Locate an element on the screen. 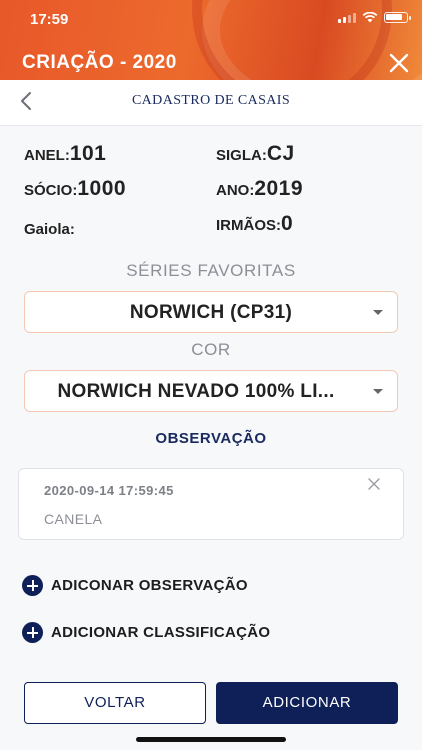 This screenshot has height=750, width=422. wifi-icon is located at coordinates (370, 17).